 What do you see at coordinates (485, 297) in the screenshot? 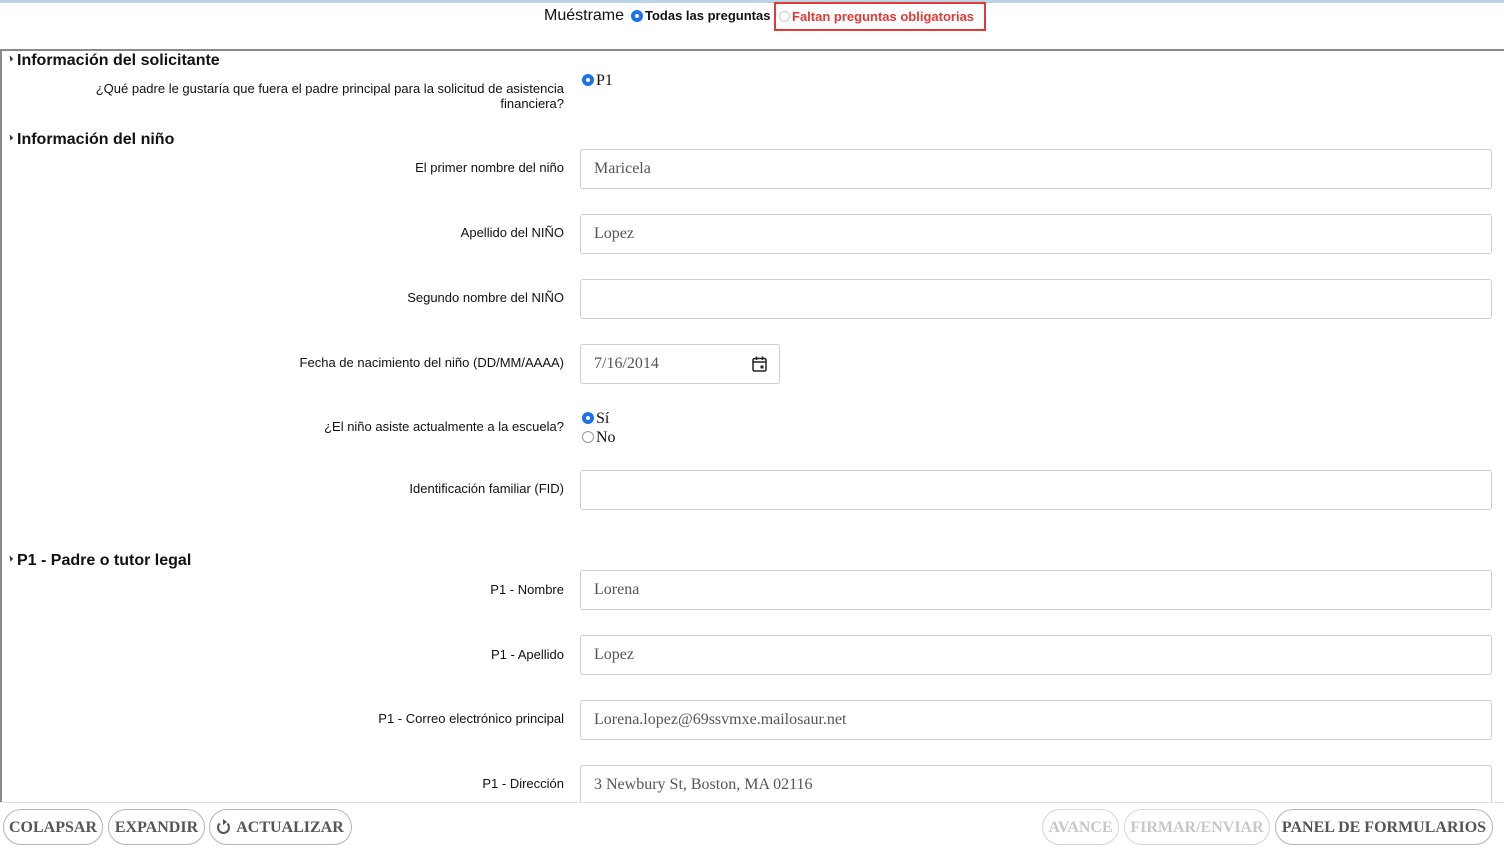
I see `child-middle-name-label: Segundo nombre del NIÑO` at bounding box center [485, 297].